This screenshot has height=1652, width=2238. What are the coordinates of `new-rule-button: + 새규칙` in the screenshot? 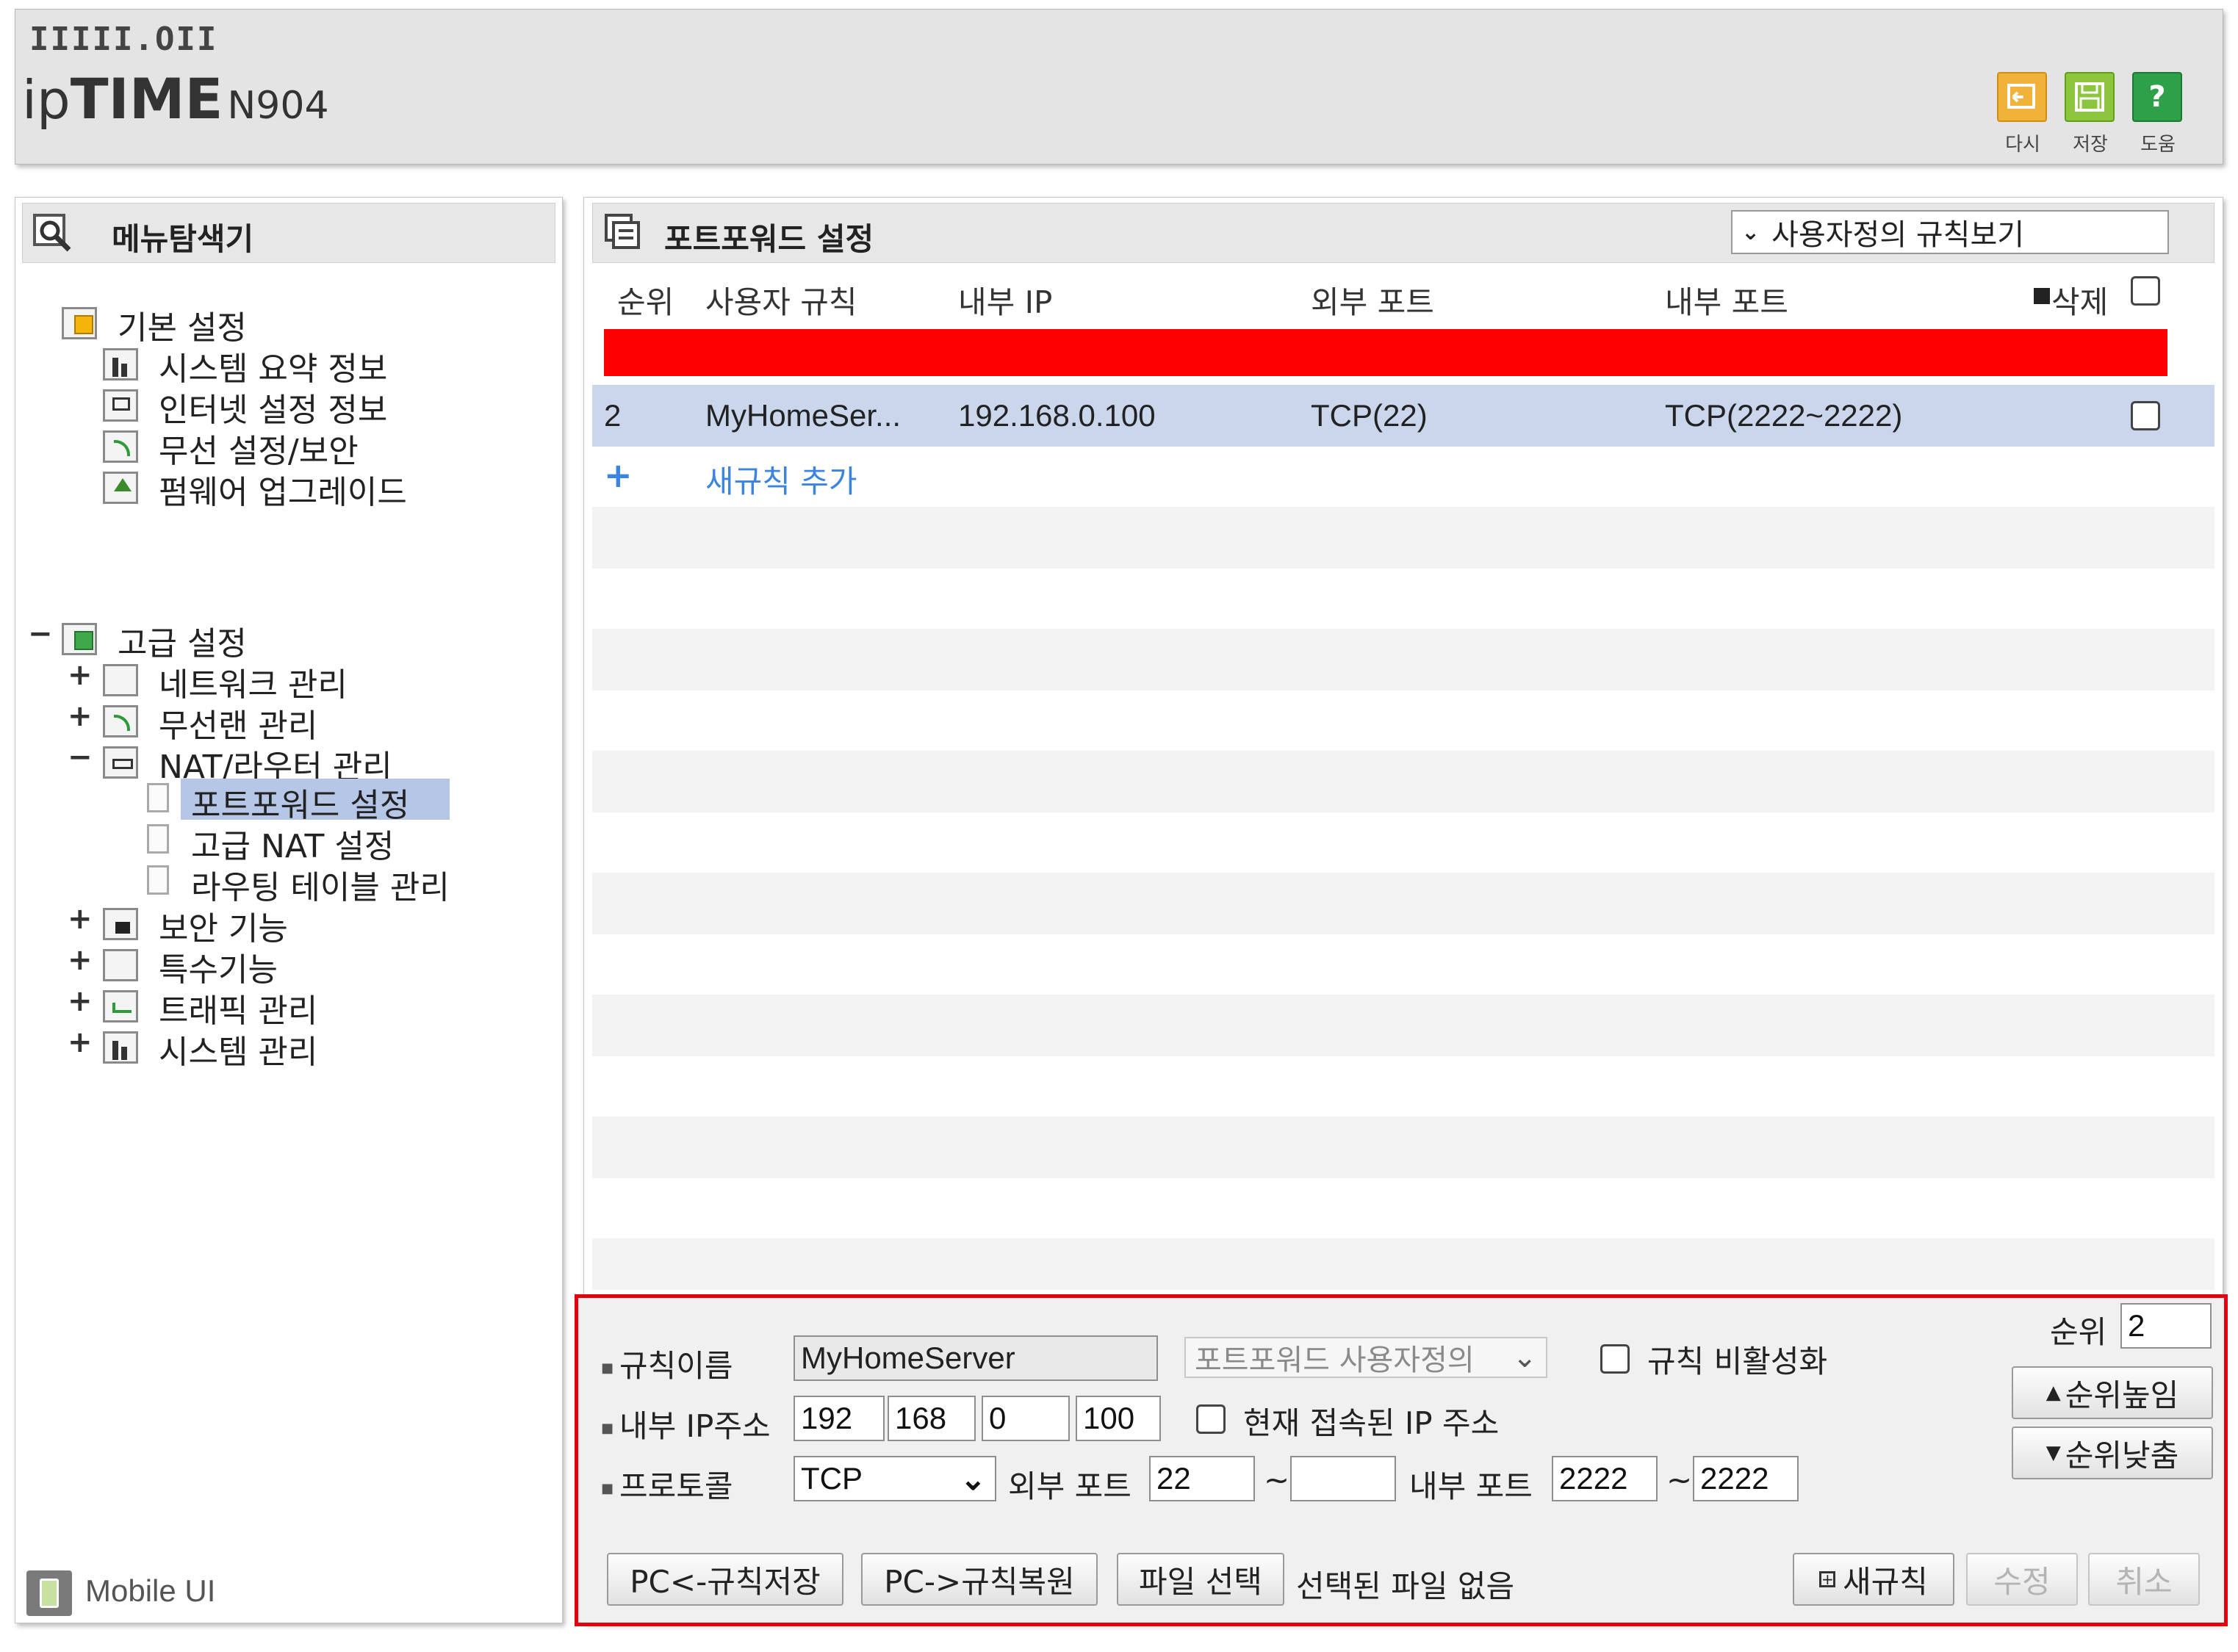 It's located at (1873, 1579).